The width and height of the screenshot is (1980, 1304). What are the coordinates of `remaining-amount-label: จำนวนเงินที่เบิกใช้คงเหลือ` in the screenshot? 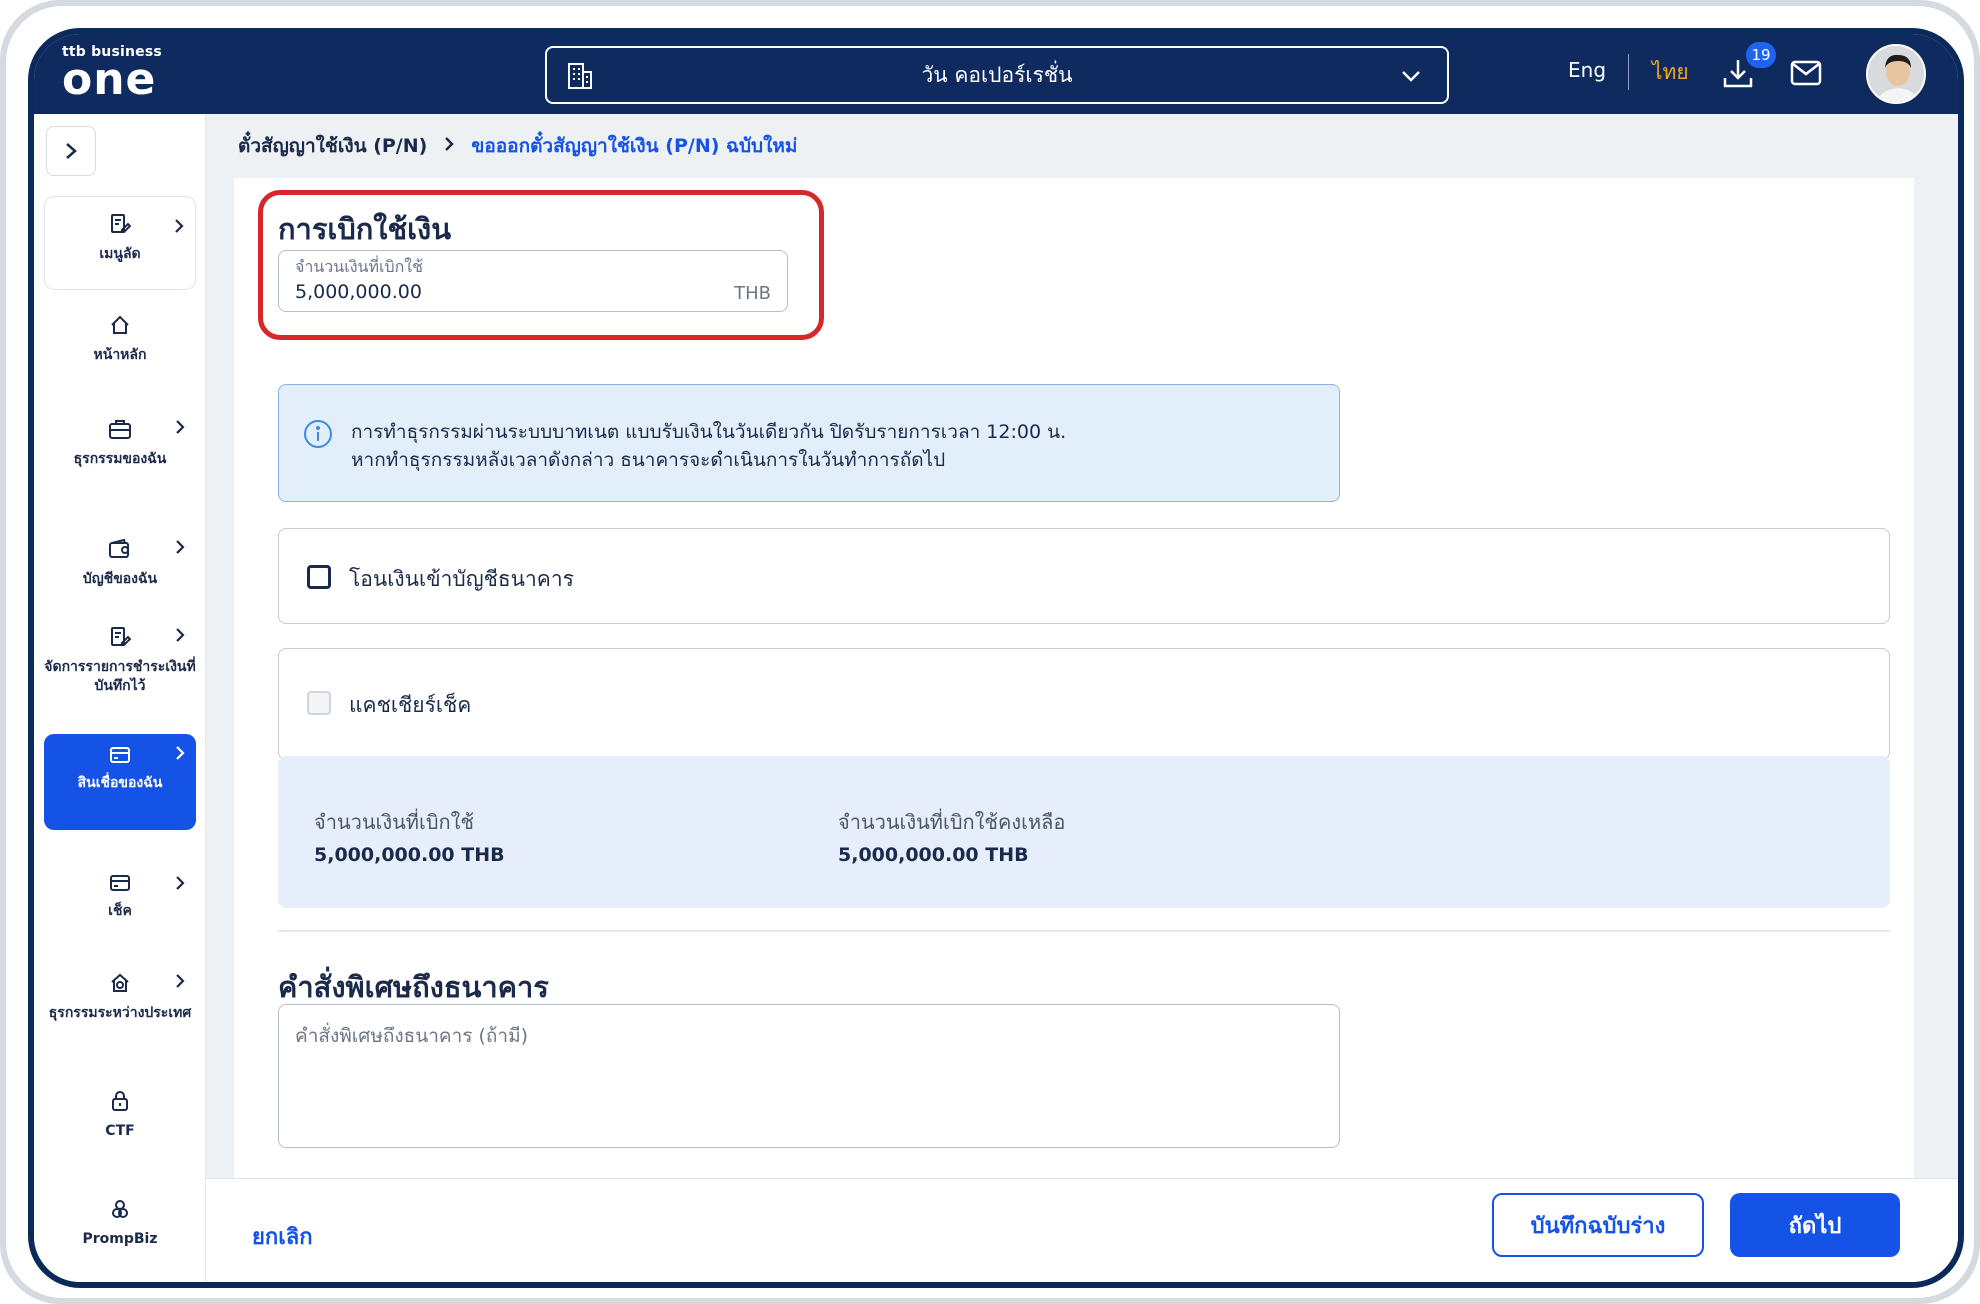 It's located at (952, 822).